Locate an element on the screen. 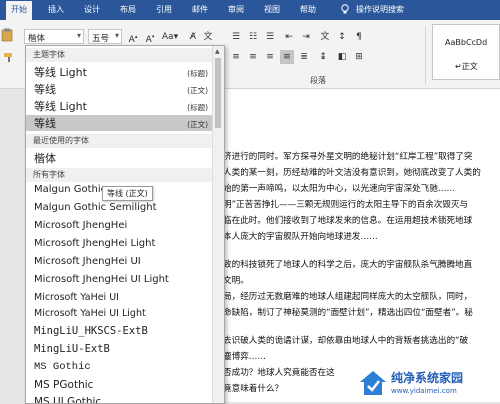 The image size is (500, 404). borders-icon: ⊞ is located at coordinates (359, 57).